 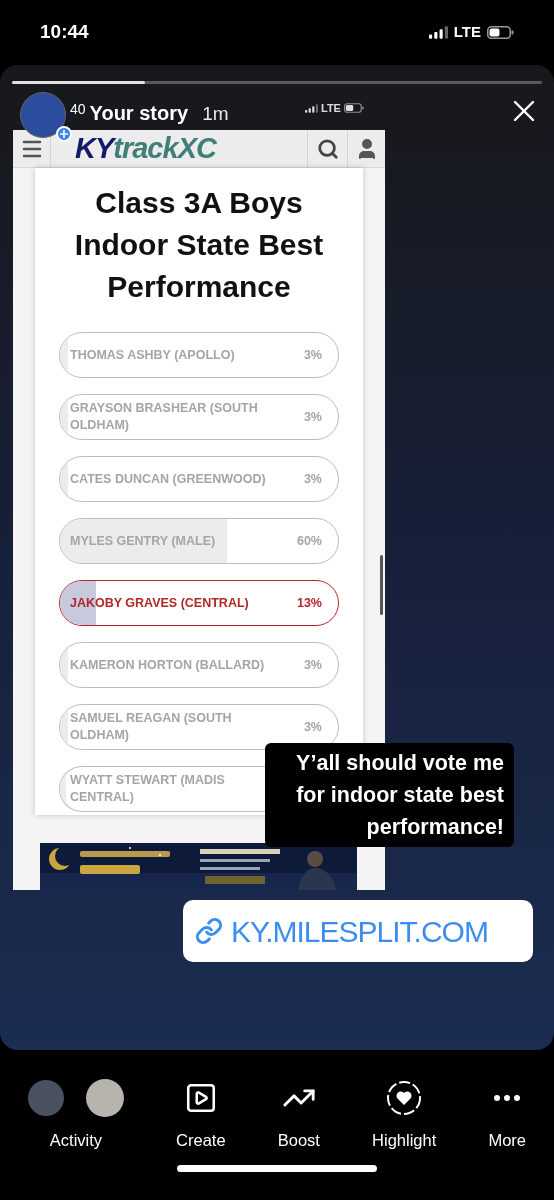 I want to click on option-label: THOMAS ASHBY (APOLLO), so click(x=152, y=355).